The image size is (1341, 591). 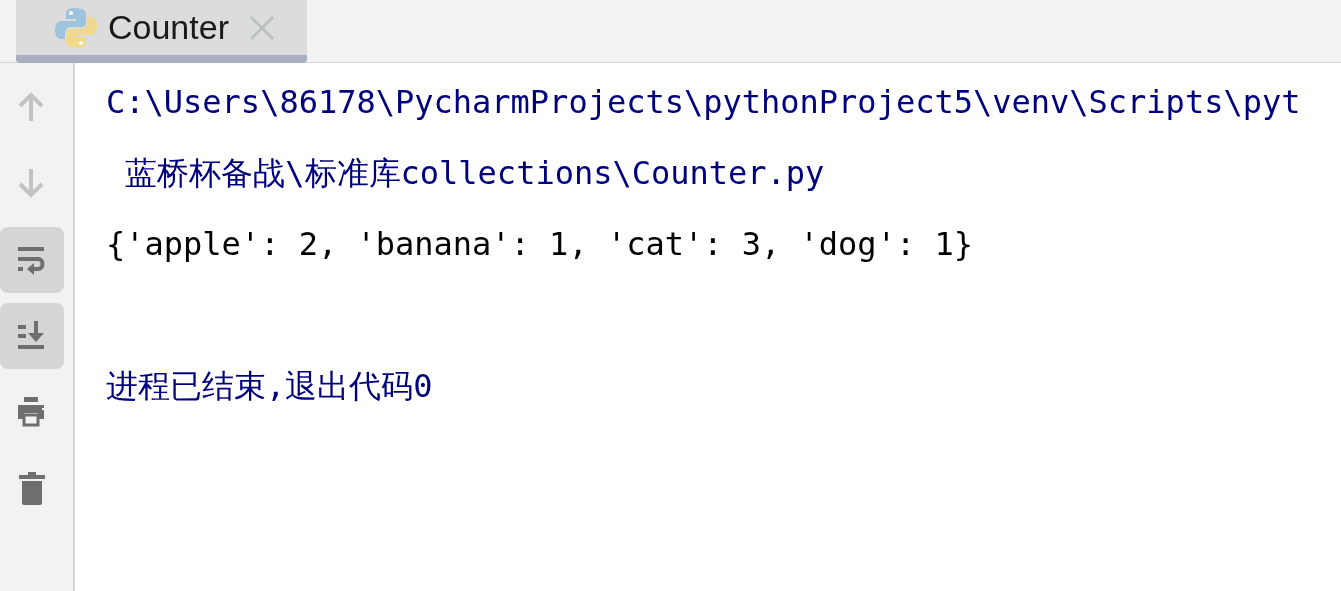 I want to click on close-icon, so click(x=261, y=27).